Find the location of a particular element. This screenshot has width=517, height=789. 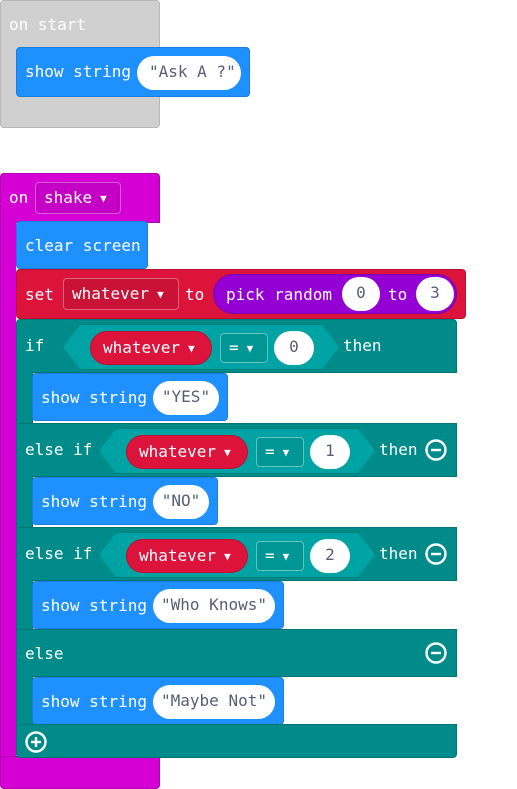

random-min-input: 0 is located at coordinates (361, 294).